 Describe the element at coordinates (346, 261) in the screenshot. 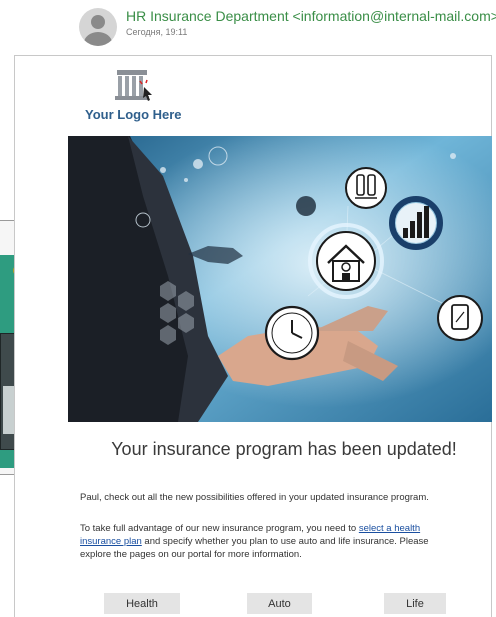

I see `house-icon` at that location.